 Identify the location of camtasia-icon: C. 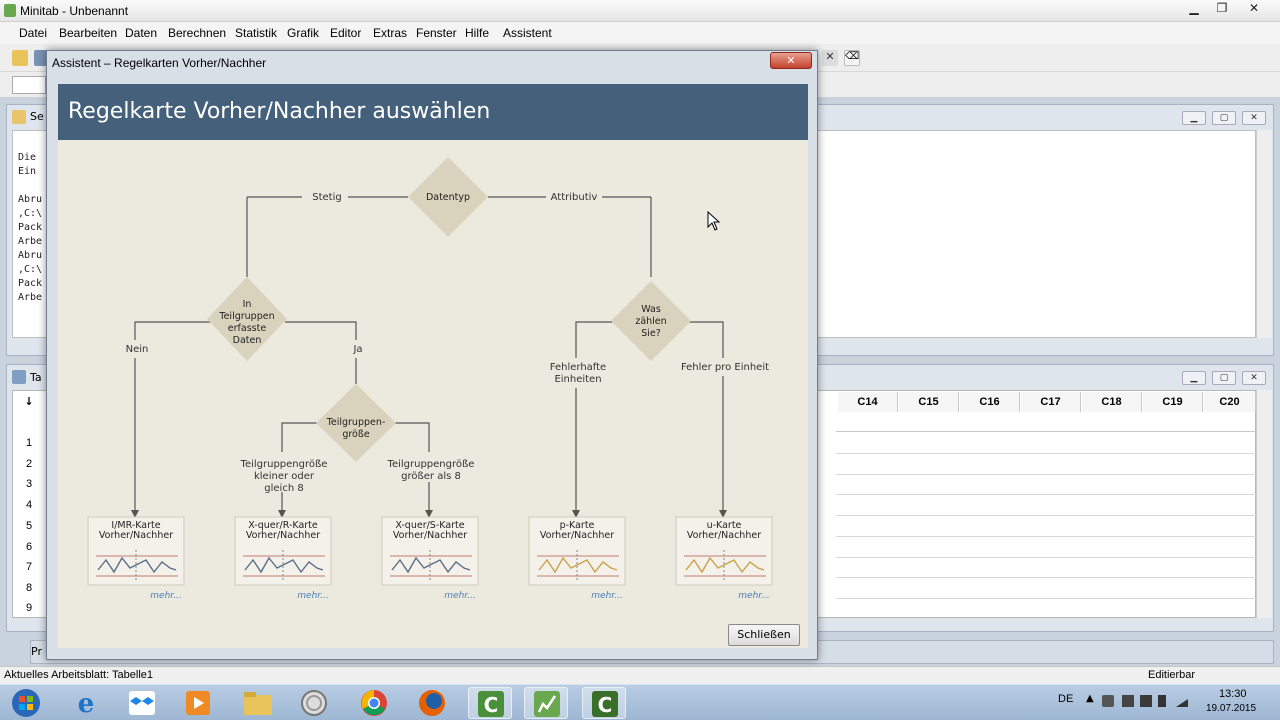
(490, 703).